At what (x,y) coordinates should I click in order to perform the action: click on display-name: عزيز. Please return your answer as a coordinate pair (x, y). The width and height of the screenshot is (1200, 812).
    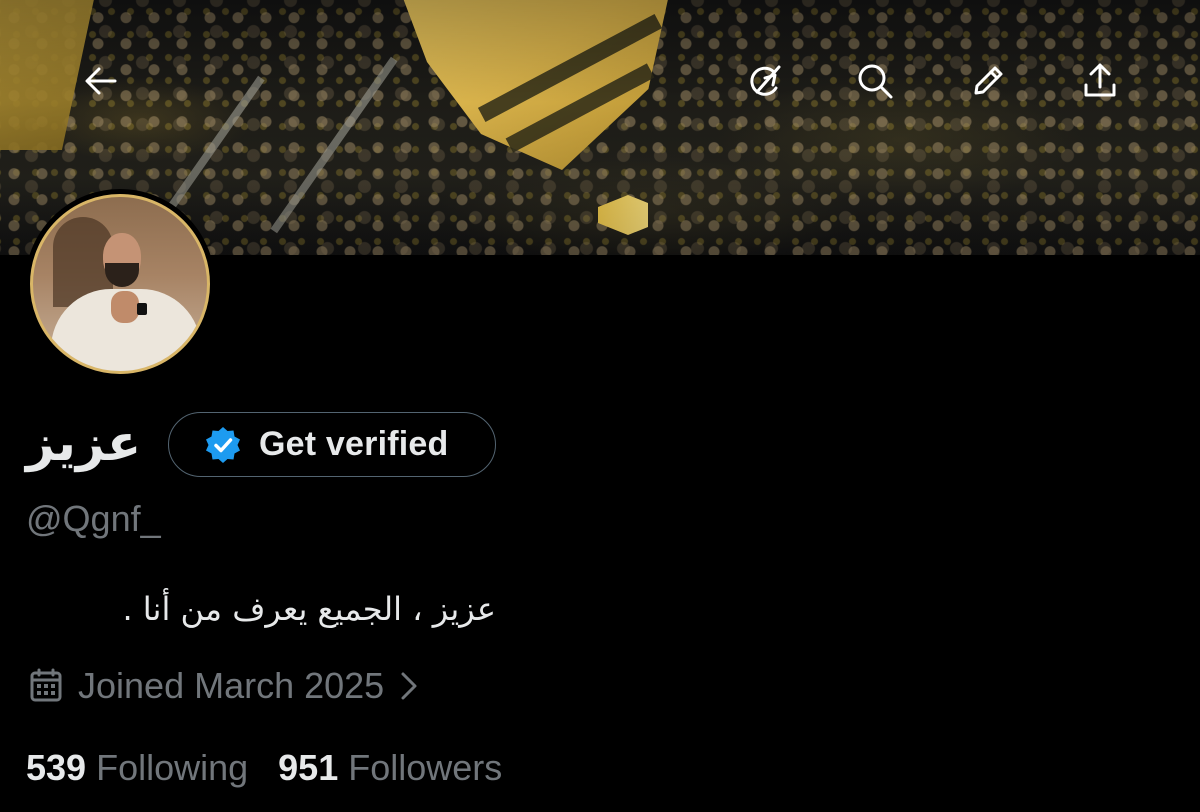
    Looking at the image, I should click on (84, 443).